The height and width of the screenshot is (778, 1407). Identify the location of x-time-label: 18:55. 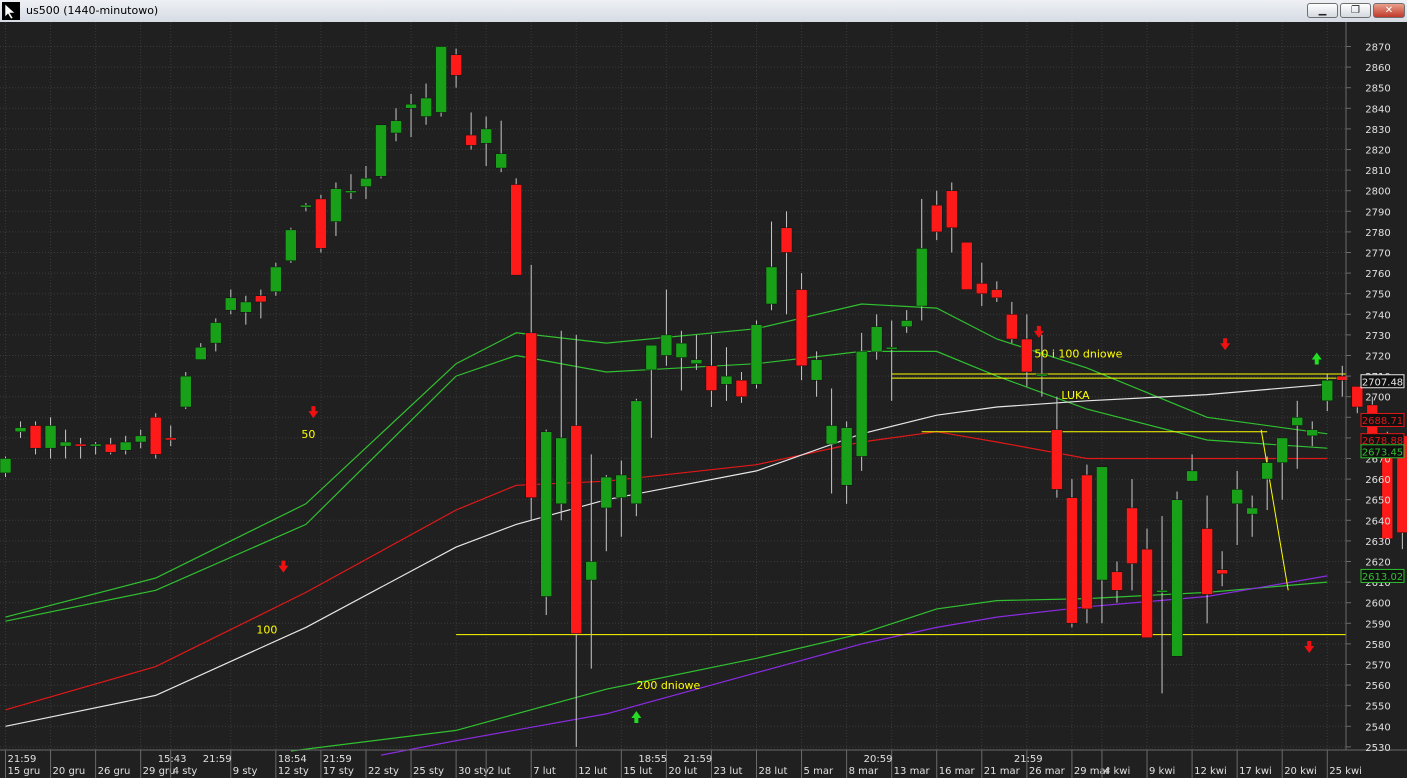
(652, 759).